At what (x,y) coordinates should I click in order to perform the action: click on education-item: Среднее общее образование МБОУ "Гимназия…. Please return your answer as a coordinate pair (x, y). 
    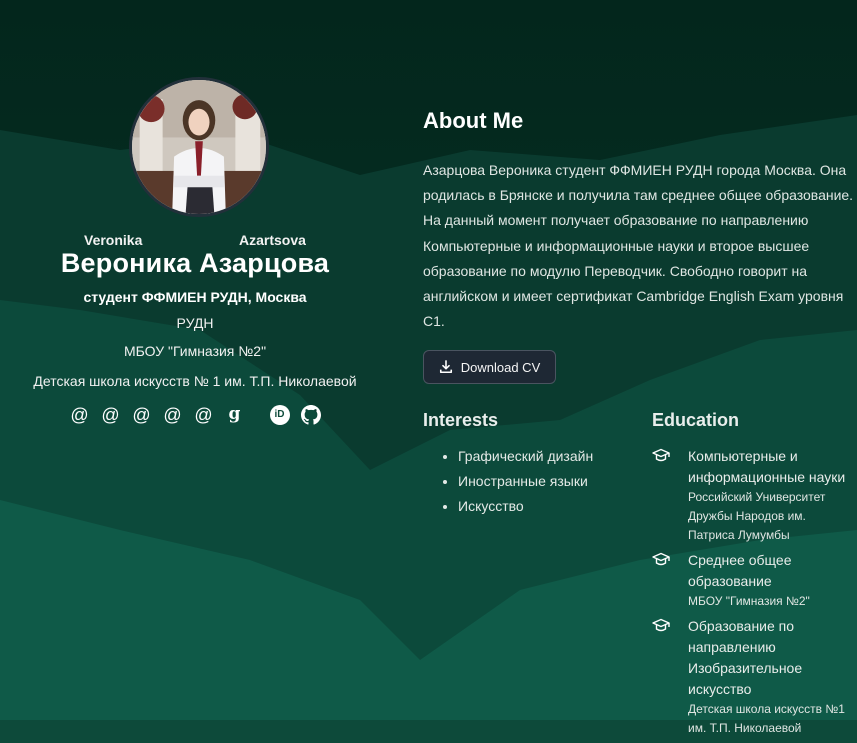
    Looking at the image, I should click on (754, 580).